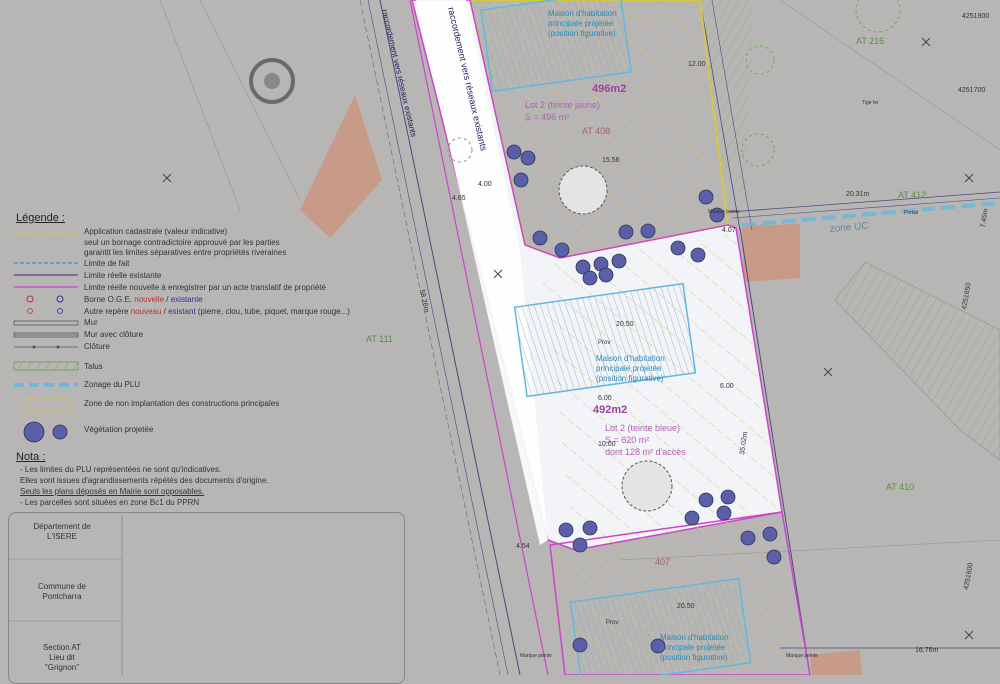 The width and height of the screenshot is (1000, 684). Describe the element at coordinates (123, 275) in the screenshot. I see `legend-row-limite-existante: Limite réelle existante` at that location.